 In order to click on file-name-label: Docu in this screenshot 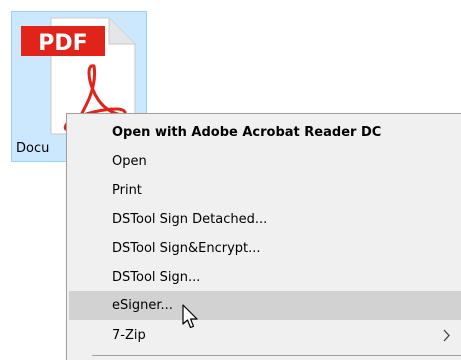, I will do `click(33, 148)`.